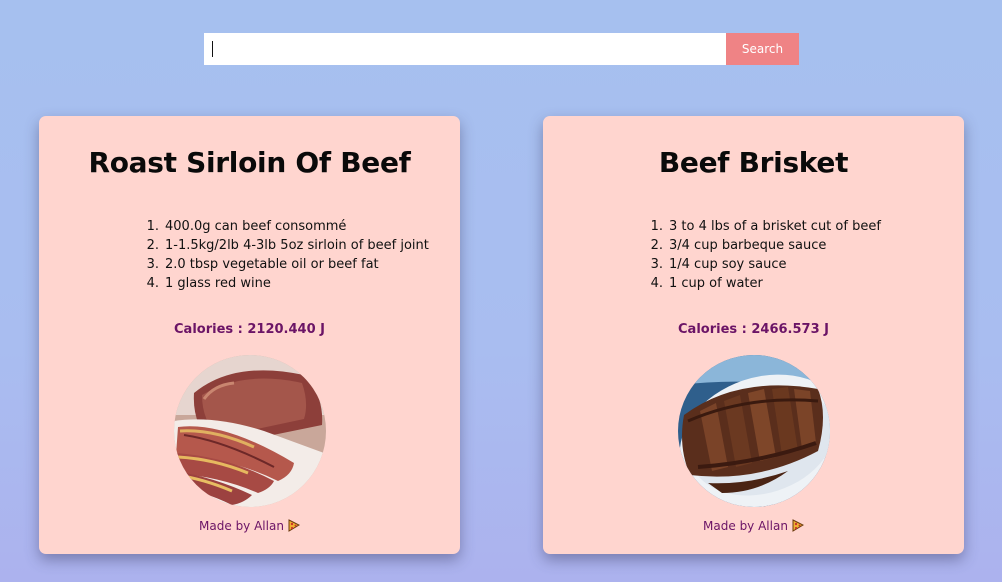 The image size is (1002, 582). I want to click on list-item: 1. 3 to 4 lbs of a brisket cut of beef, so click(765, 226).